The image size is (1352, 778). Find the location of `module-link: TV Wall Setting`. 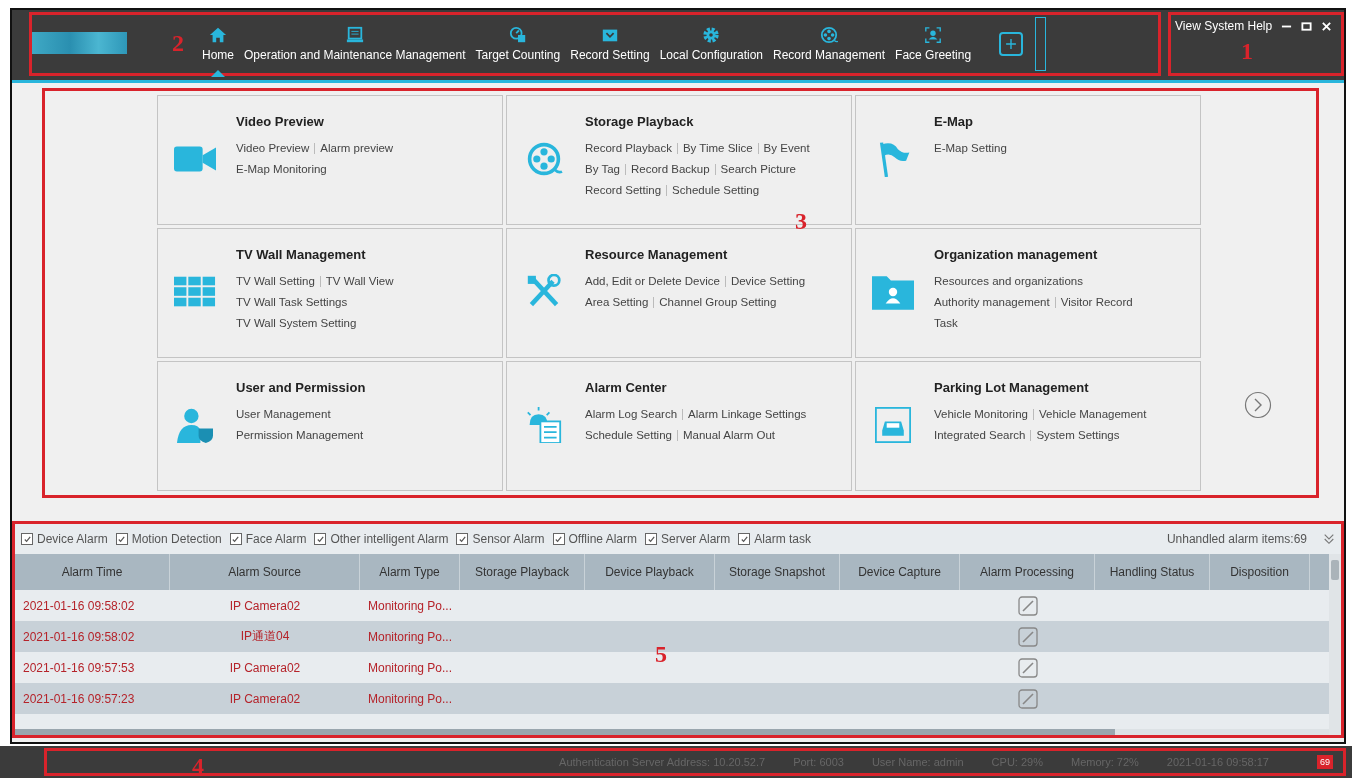

module-link: TV Wall Setting is located at coordinates (275, 281).